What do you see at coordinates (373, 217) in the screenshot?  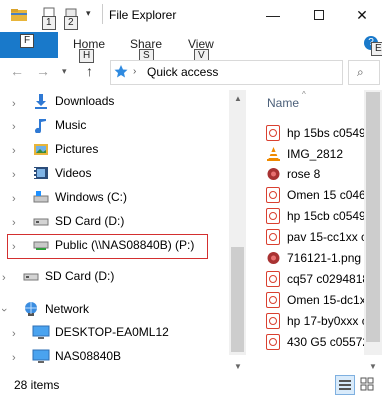 I see `file-list-scrollbar-thumb` at bounding box center [373, 217].